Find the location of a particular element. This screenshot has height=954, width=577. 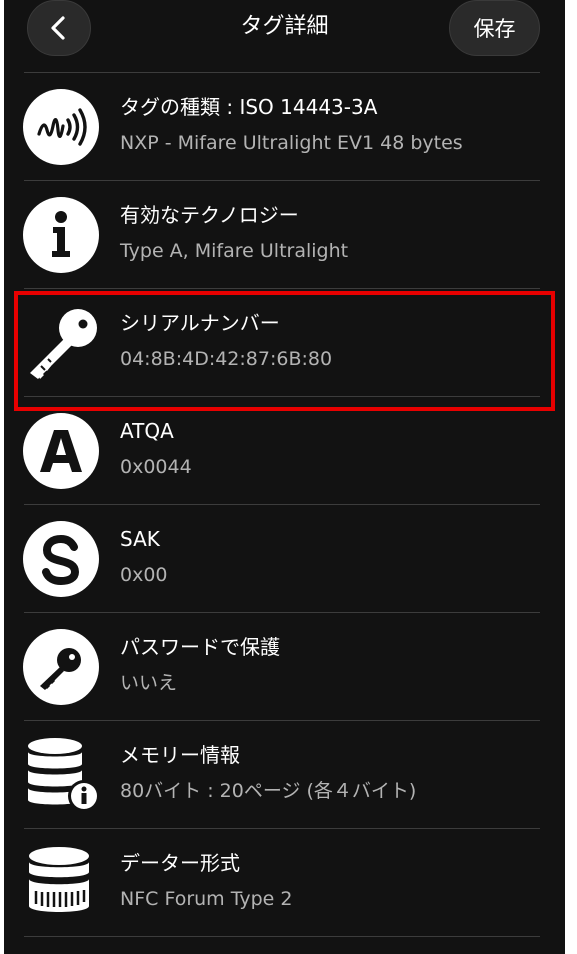

row-title: パスワードで保護 is located at coordinates (200, 647).